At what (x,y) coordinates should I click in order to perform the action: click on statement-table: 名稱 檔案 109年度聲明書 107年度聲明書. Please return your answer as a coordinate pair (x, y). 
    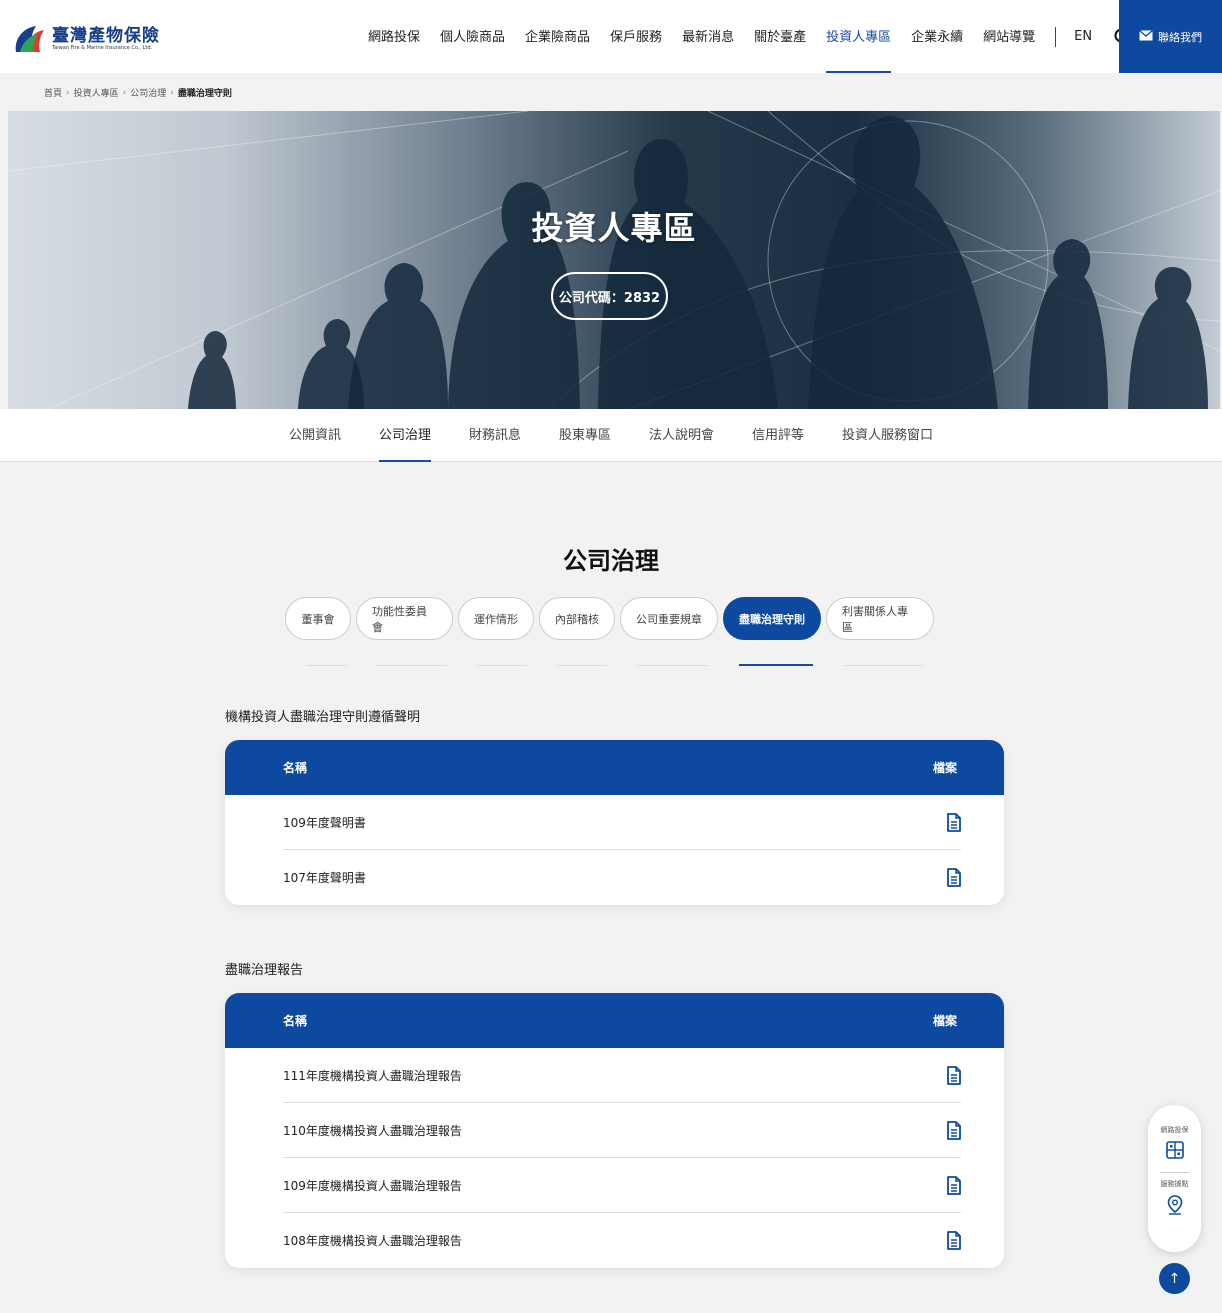
    Looking at the image, I should click on (614, 822).